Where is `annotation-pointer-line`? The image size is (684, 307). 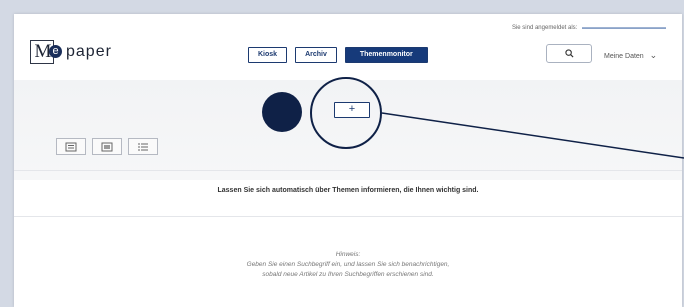 annotation-pointer-line is located at coordinates (532, 135).